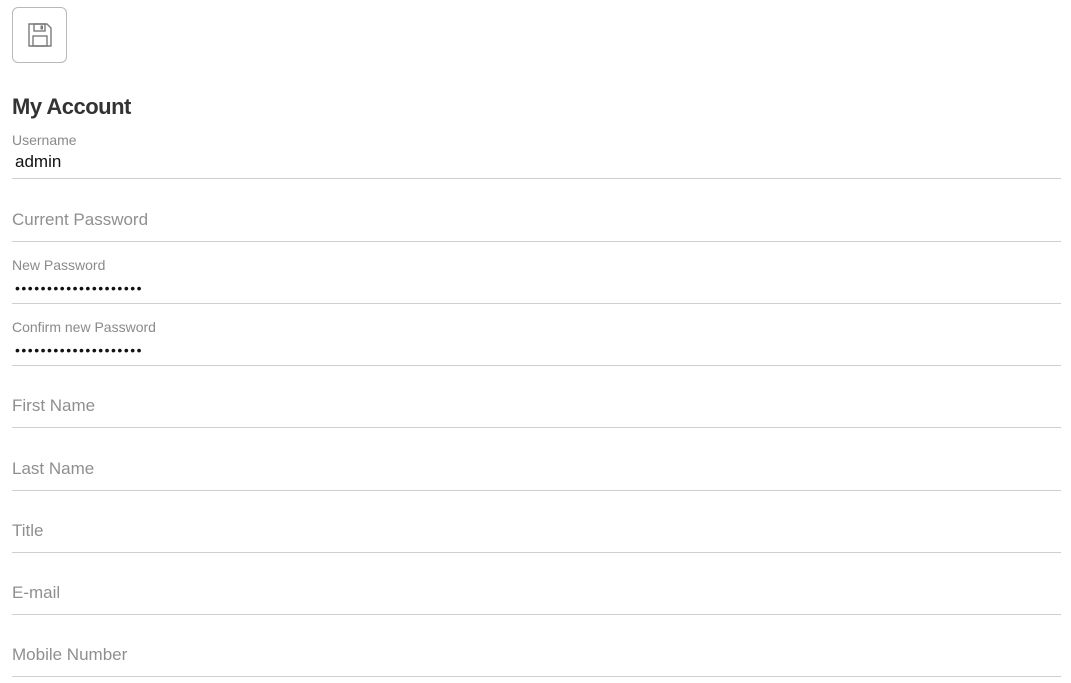 The width and height of the screenshot is (1071, 683). Describe the element at coordinates (79, 288) in the screenshot. I see `new-password-value: ••••••••••••••••••••` at that location.